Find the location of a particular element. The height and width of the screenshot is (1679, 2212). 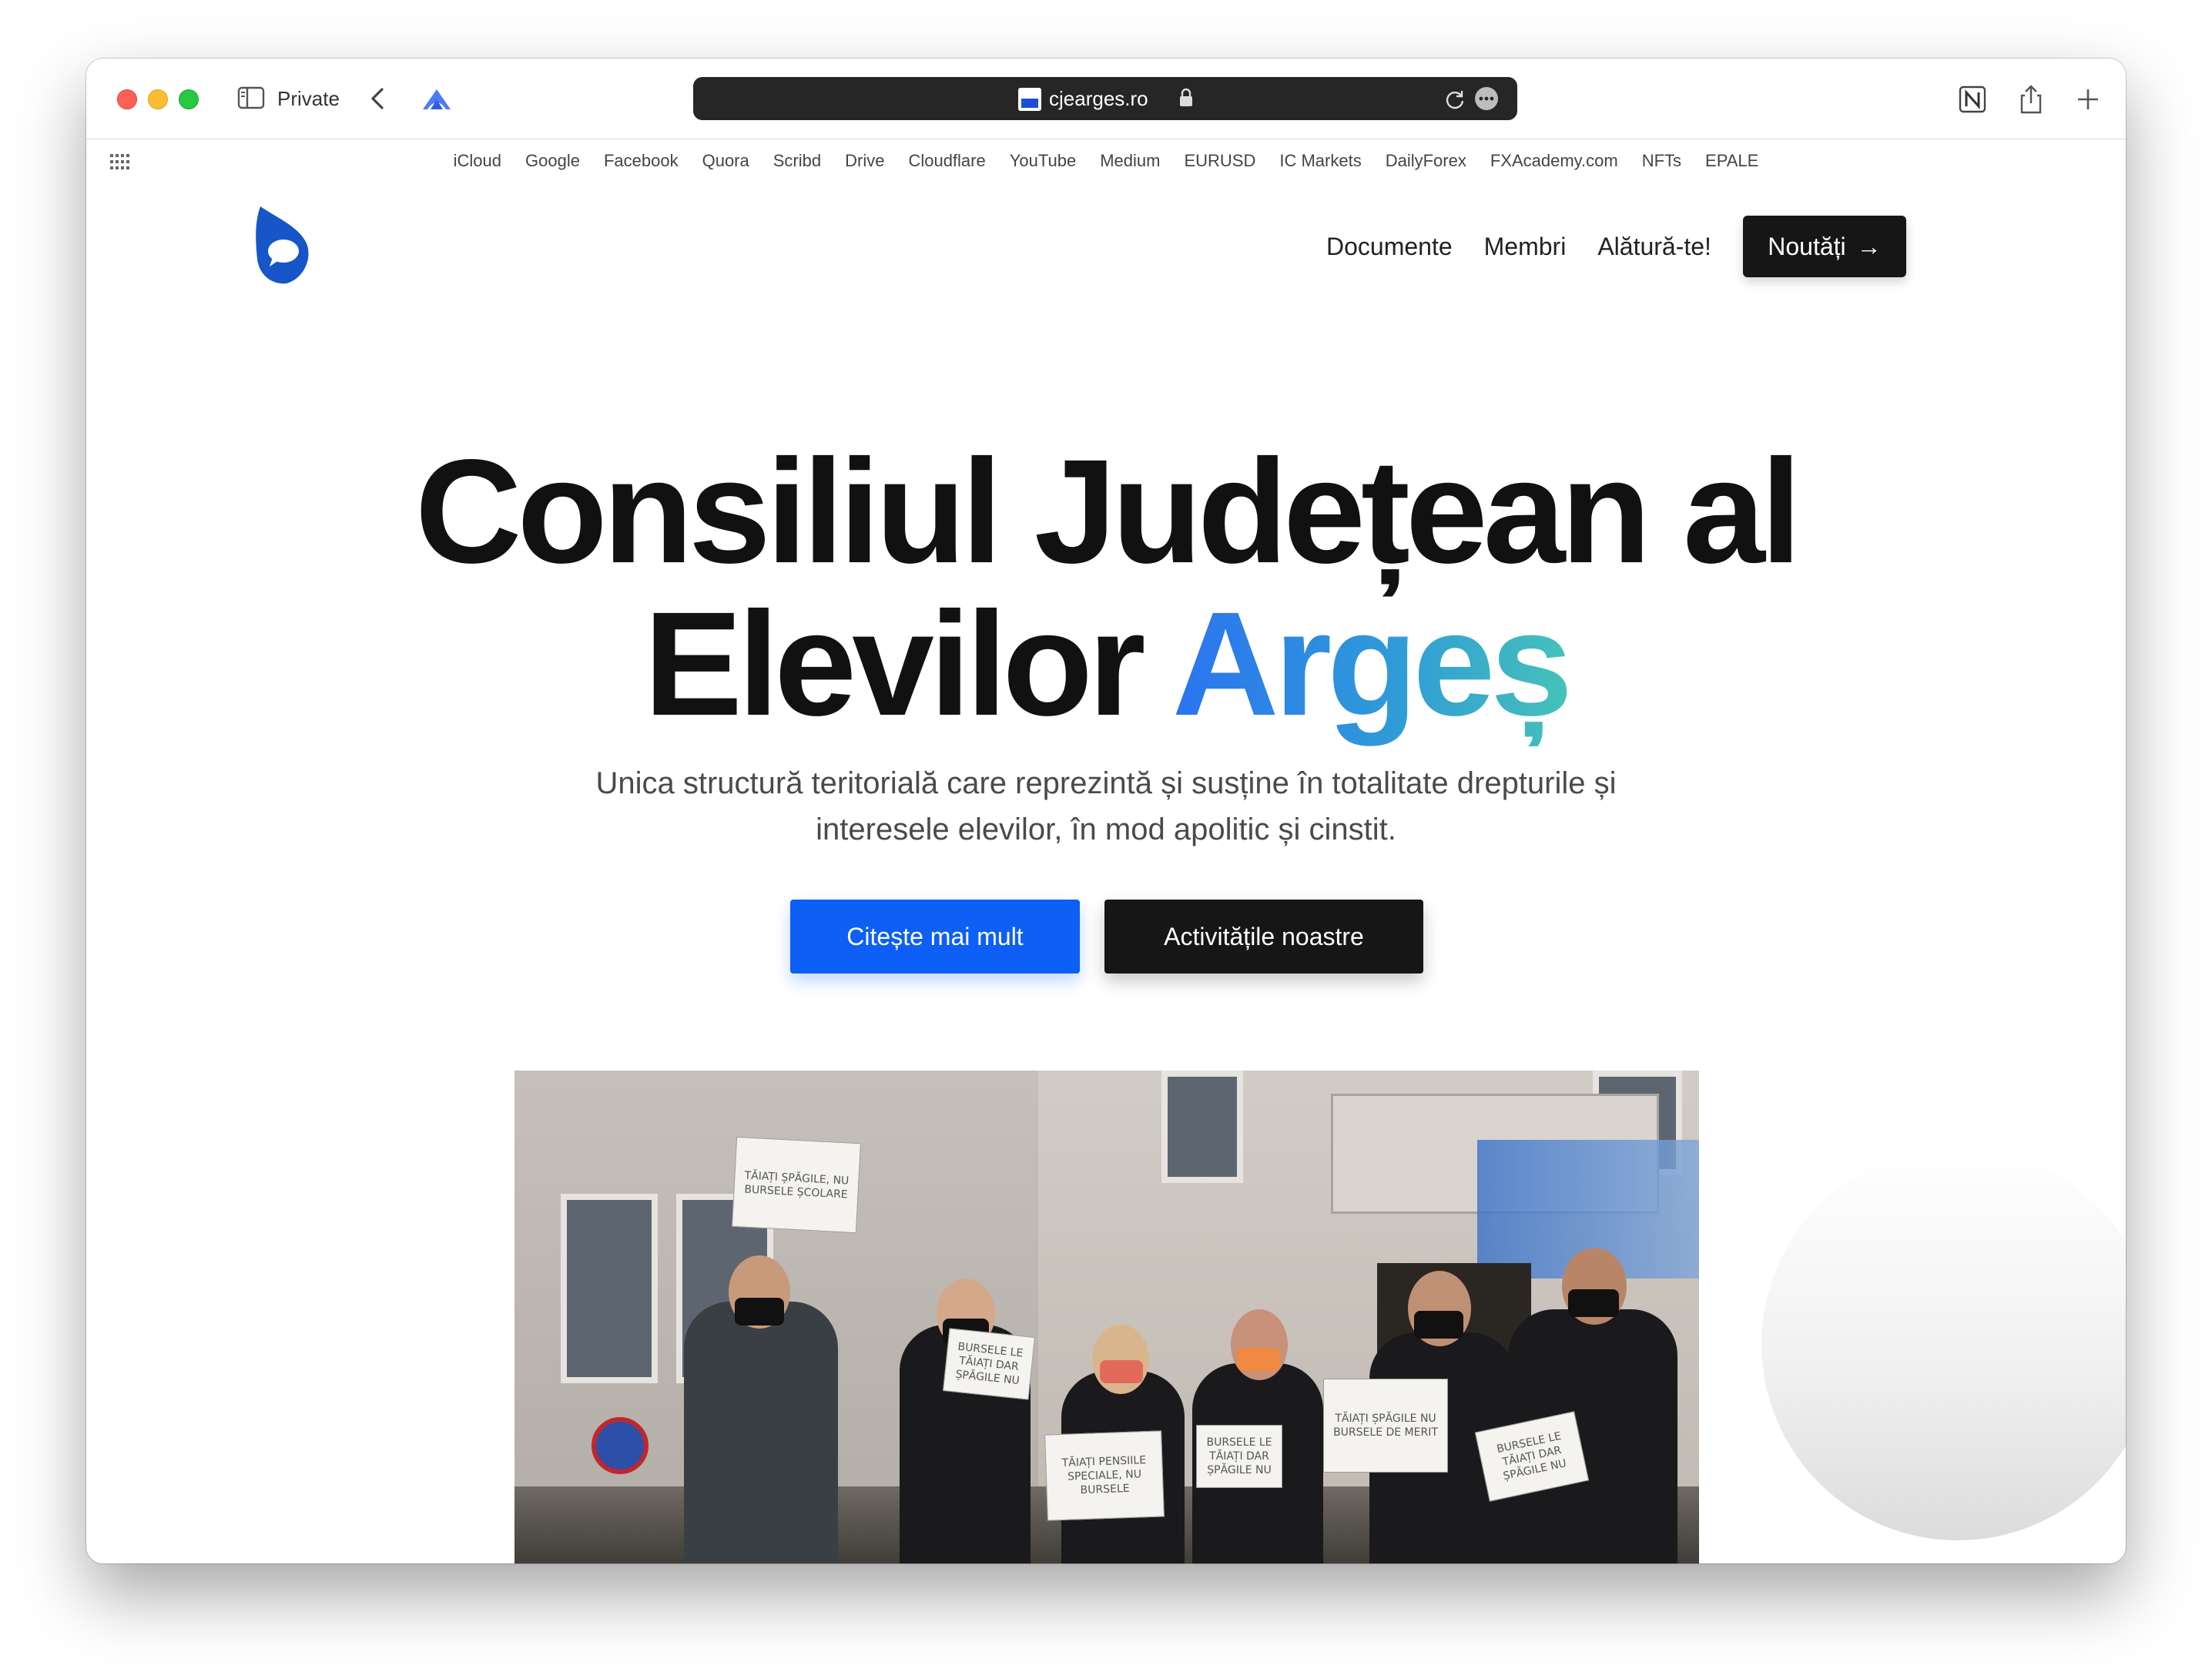

main-nav: Documente Membri Alătură-te! Noutăți → is located at coordinates (1616, 246).